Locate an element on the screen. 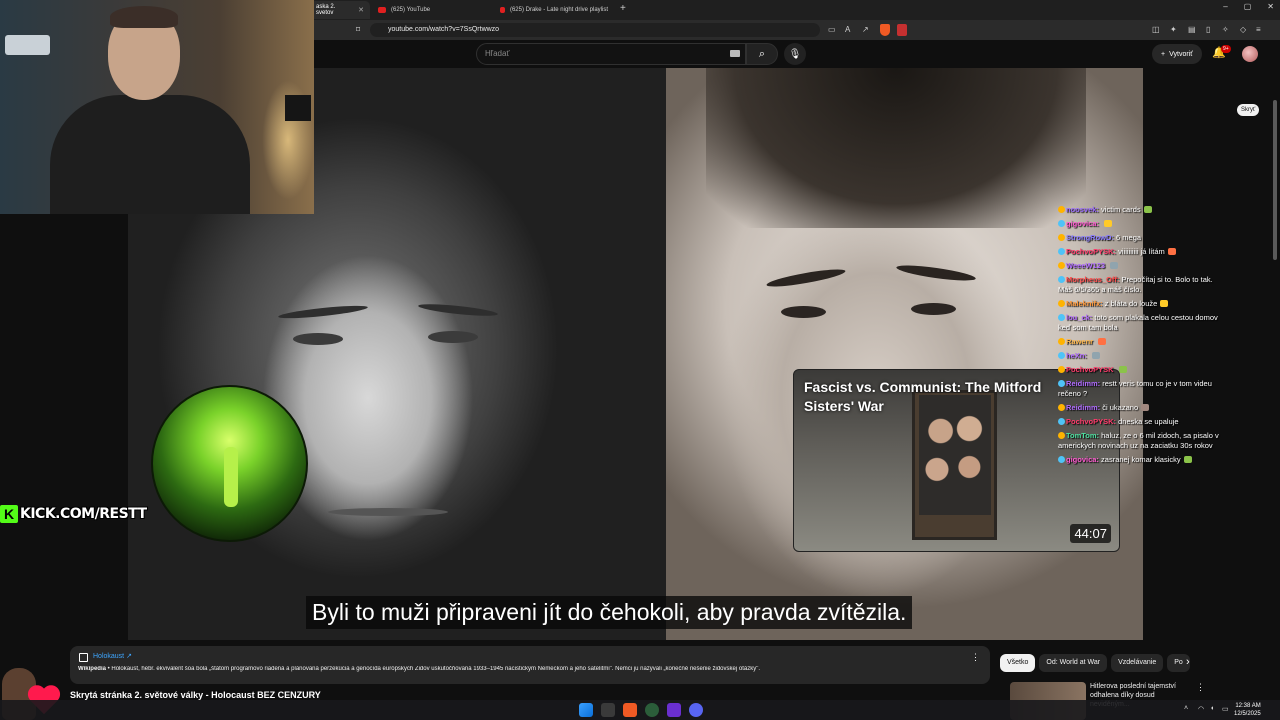  create-button: + Vytvoriť is located at coordinates (1177, 54).